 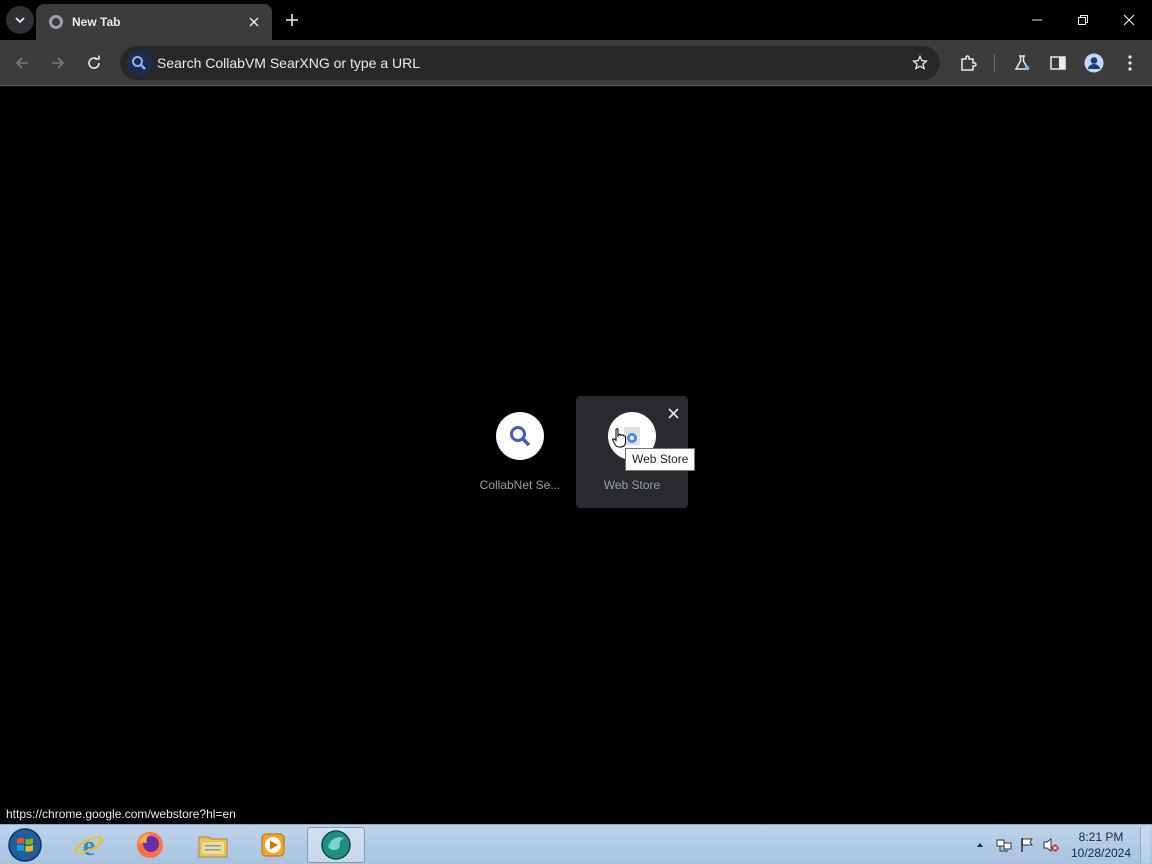 What do you see at coordinates (619, 438) in the screenshot?
I see `hand-cursor-icon` at bounding box center [619, 438].